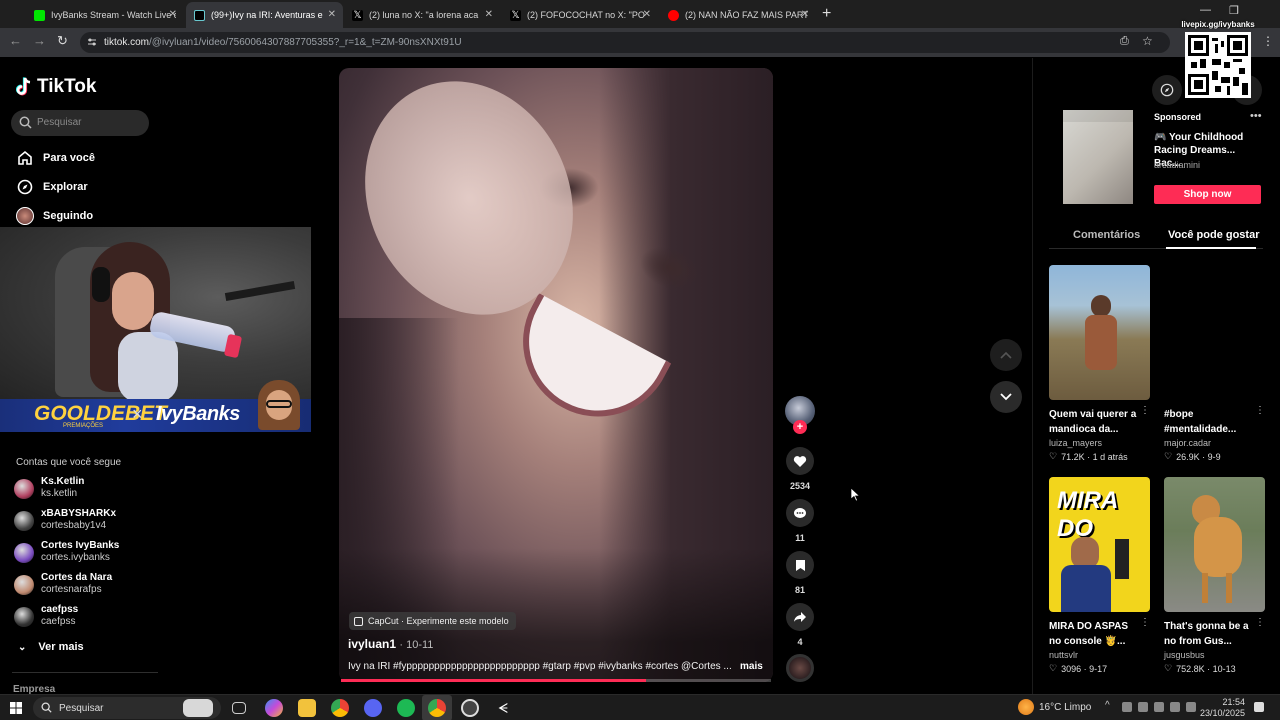 The image size is (1280, 720). Describe the element at coordinates (1205, 10) in the screenshot. I see `minimize-icon: —` at that location.